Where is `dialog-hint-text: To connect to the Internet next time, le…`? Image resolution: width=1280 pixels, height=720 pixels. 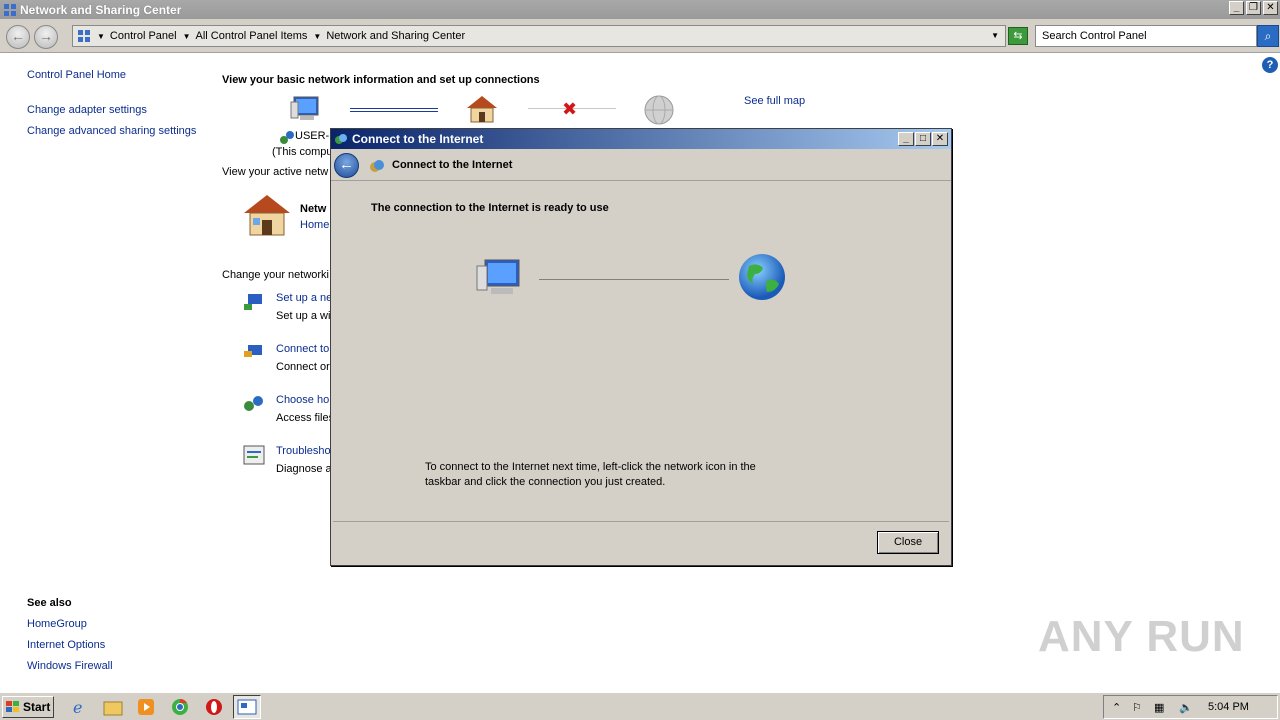
dialog-hint-text: To connect to the Internet next time, le… is located at coordinates (590, 474).